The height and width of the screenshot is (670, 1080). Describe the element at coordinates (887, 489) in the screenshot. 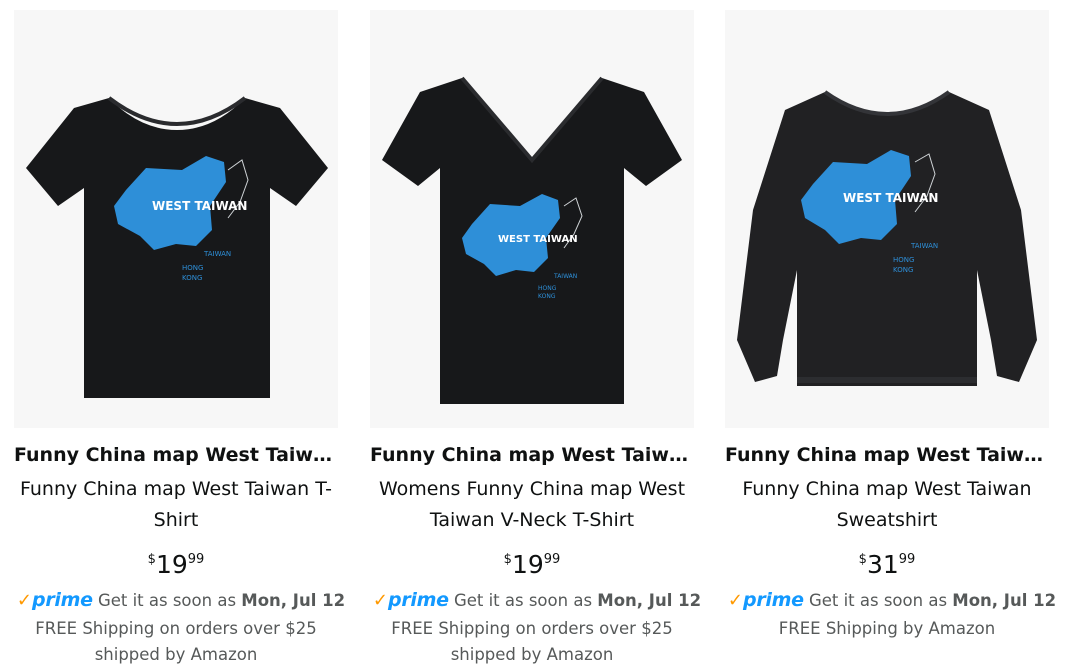

I see `product-title-line: Funny China map West Taiwan` at that location.